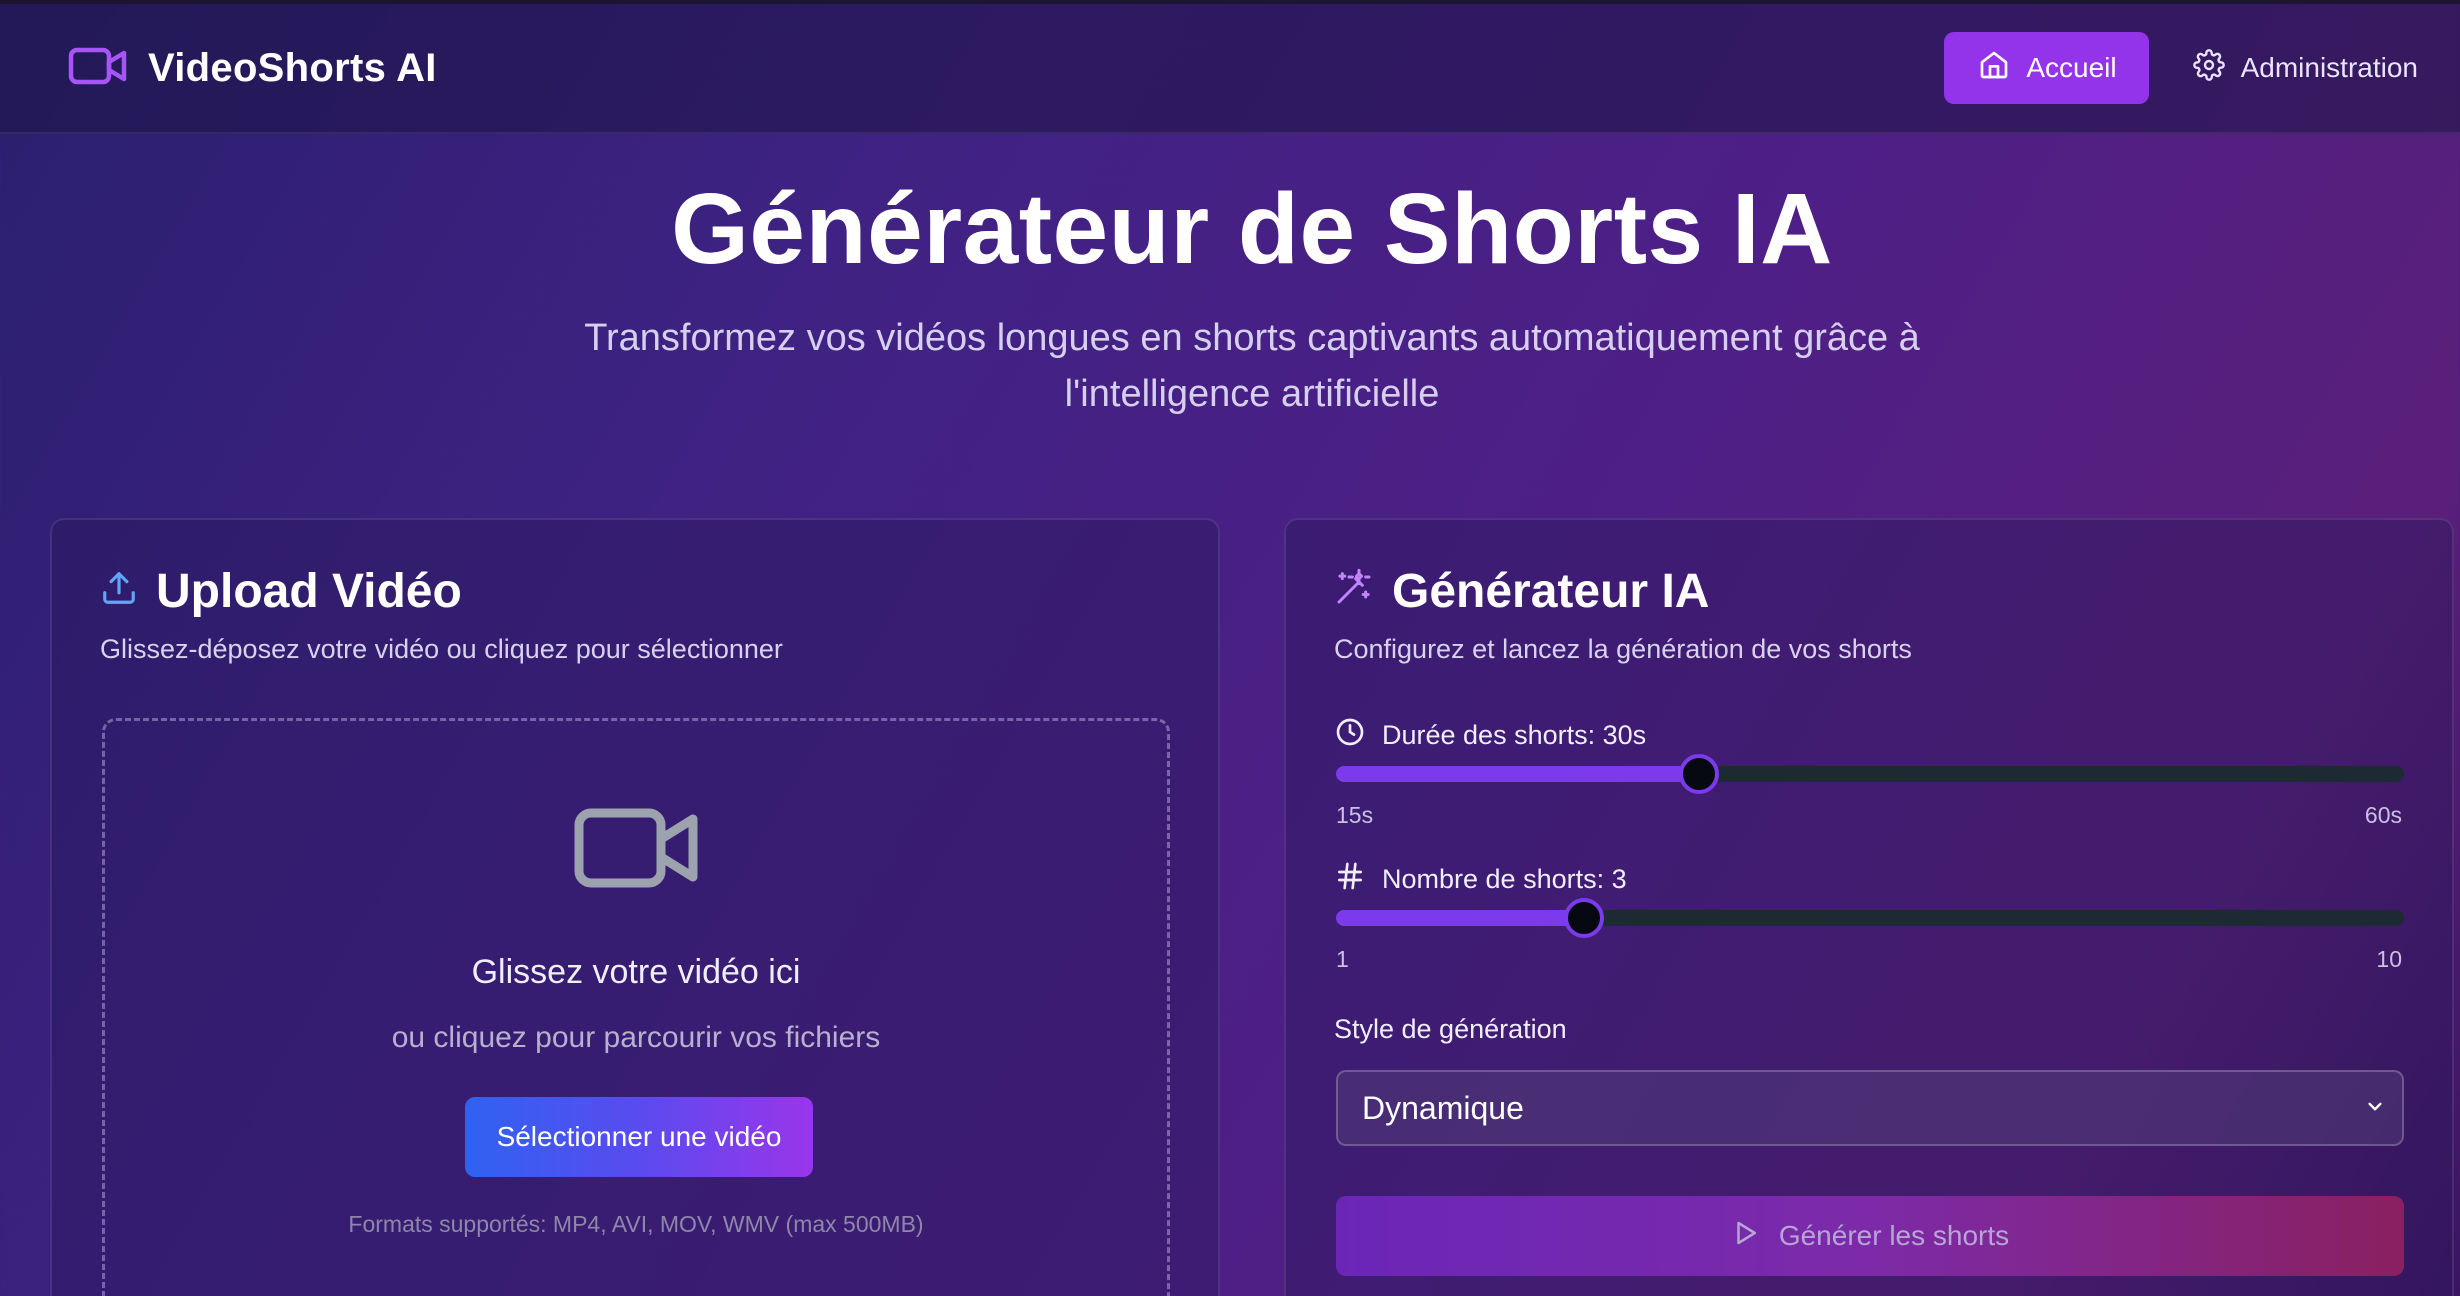  I want to click on duration-slider-fill, so click(1517, 774).